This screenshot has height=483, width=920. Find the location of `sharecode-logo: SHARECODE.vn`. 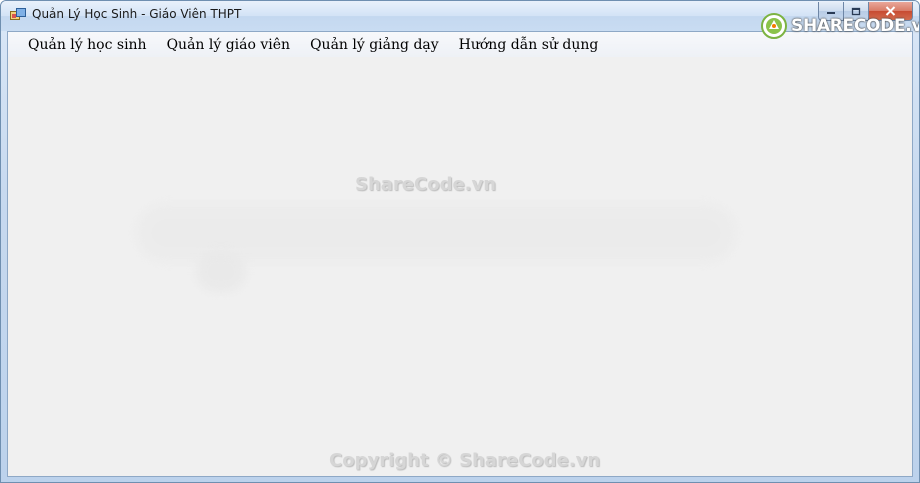

sharecode-logo: SHARECODE.vn is located at coordinates (840, 26).